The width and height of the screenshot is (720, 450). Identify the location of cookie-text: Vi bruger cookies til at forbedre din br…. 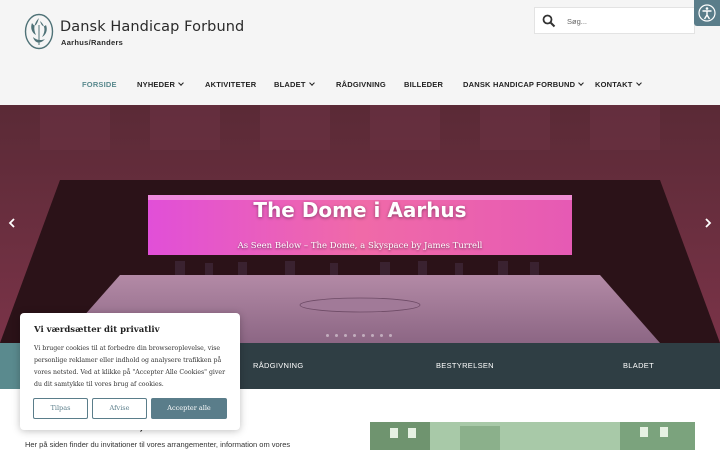
(130, 366).